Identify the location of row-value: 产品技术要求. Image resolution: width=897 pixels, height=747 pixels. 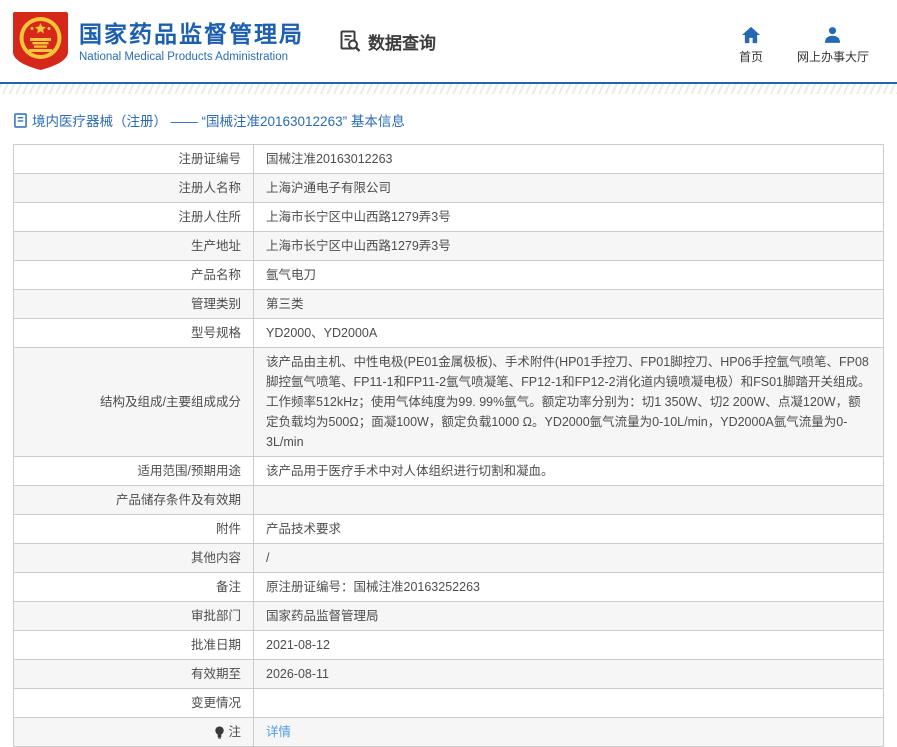
(304, 529).